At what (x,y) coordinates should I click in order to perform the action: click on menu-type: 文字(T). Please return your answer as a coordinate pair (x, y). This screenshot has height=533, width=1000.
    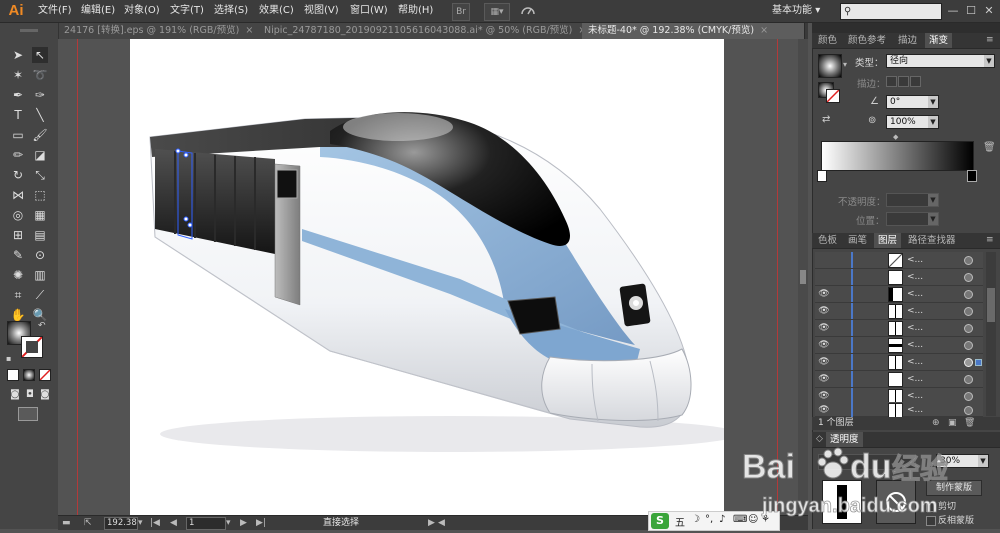
    Looking at the image, I should click on (187, 11).